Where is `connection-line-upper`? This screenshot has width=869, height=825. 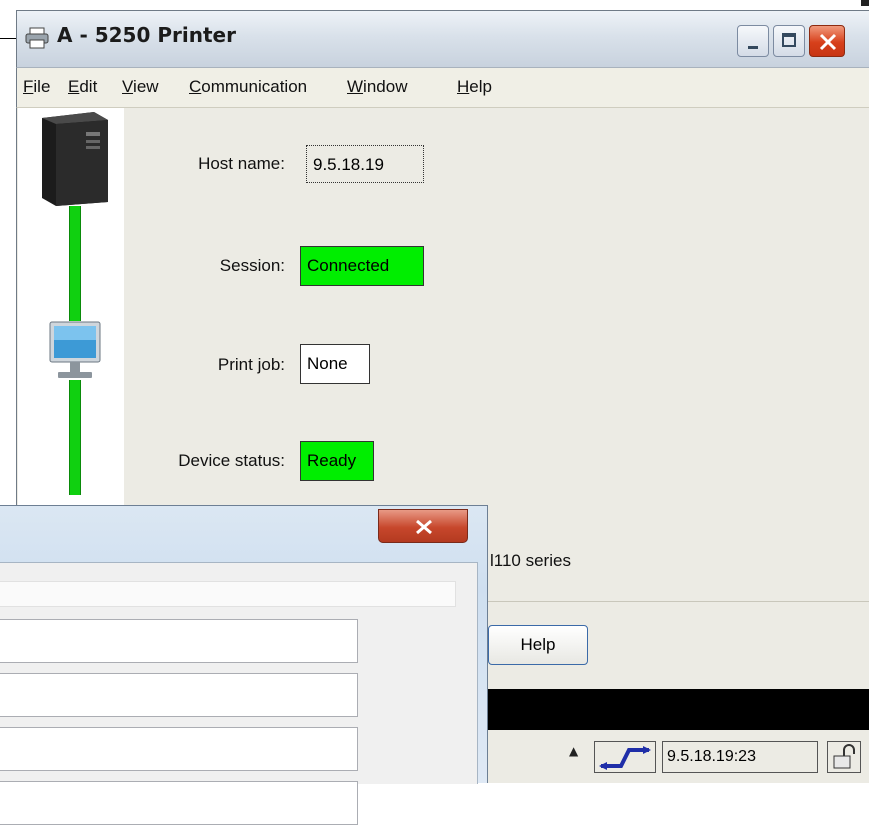
connection-line-upper is located at coordinates (75, 263).